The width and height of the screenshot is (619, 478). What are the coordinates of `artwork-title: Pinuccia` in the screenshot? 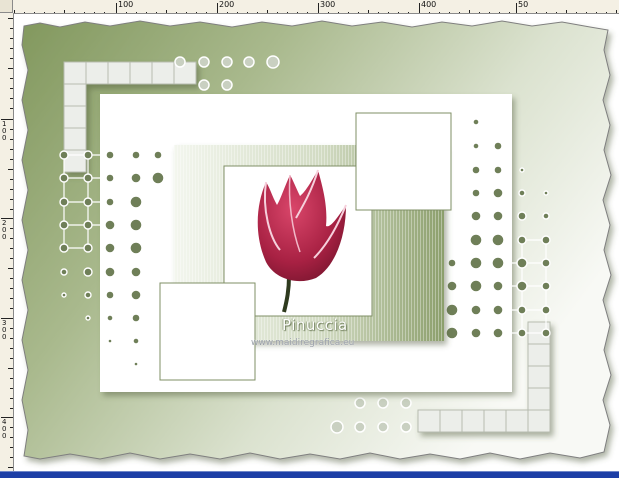 It's located at (315, 325).